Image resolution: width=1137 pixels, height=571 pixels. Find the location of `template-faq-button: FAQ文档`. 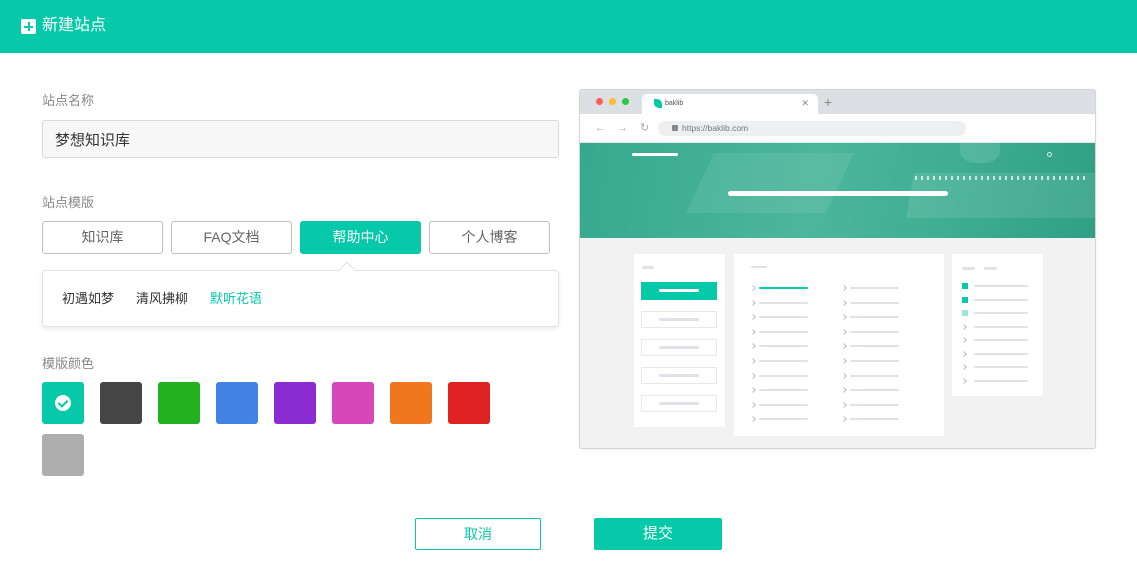

template-faq-button: FAQ文档 is located at coordinates (231, 237).